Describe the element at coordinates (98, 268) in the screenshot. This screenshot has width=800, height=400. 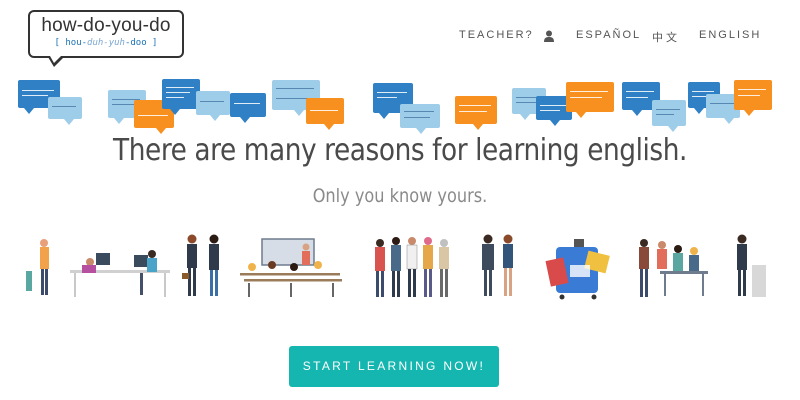
I see `office-workers-illustration` at that location.